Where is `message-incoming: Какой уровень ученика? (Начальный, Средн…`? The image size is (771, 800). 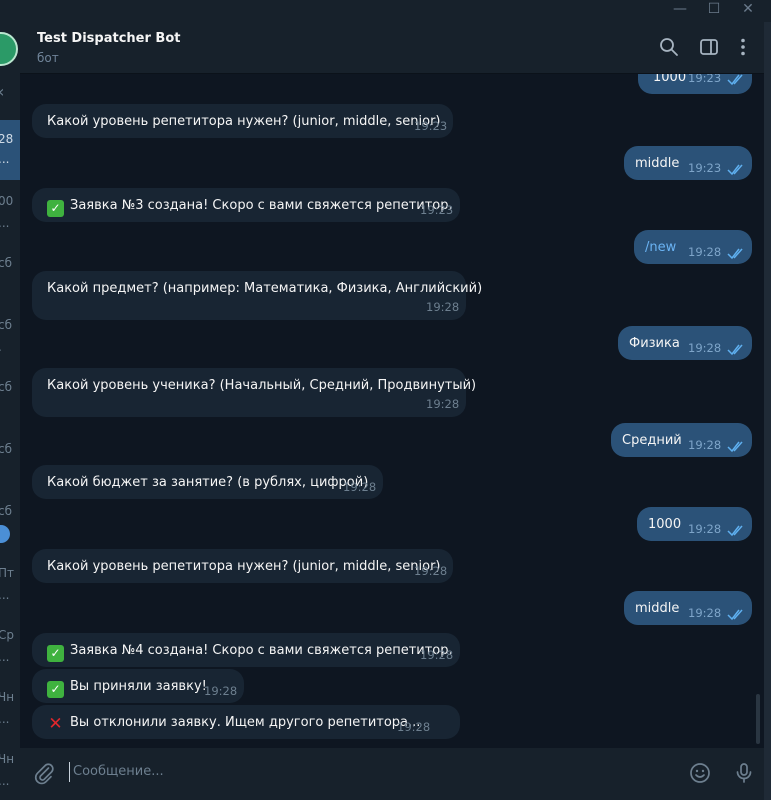
message-incoming: Какой уровень ученика? (Начальный, Средн… is located at coordinates (254, 392).